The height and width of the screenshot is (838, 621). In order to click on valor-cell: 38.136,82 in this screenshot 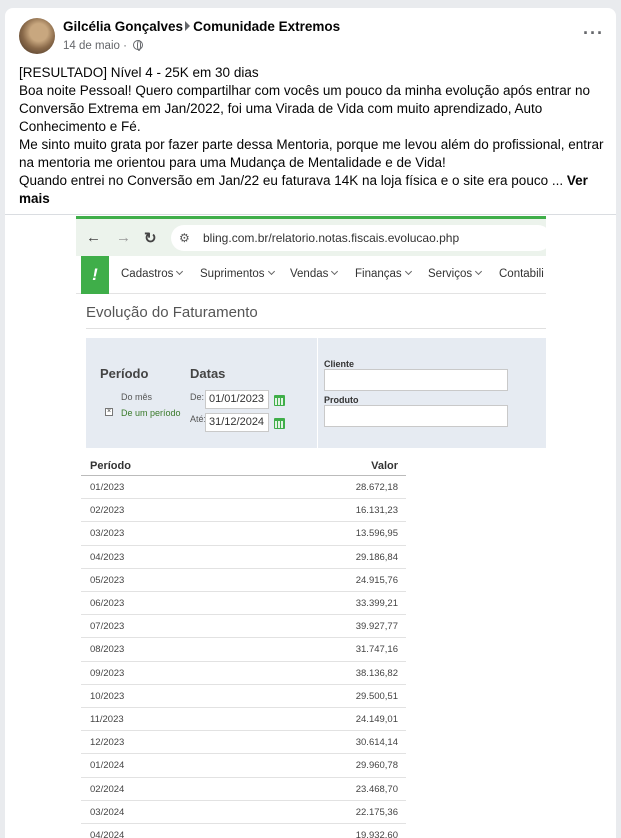, I will do `click(376, 673)`.